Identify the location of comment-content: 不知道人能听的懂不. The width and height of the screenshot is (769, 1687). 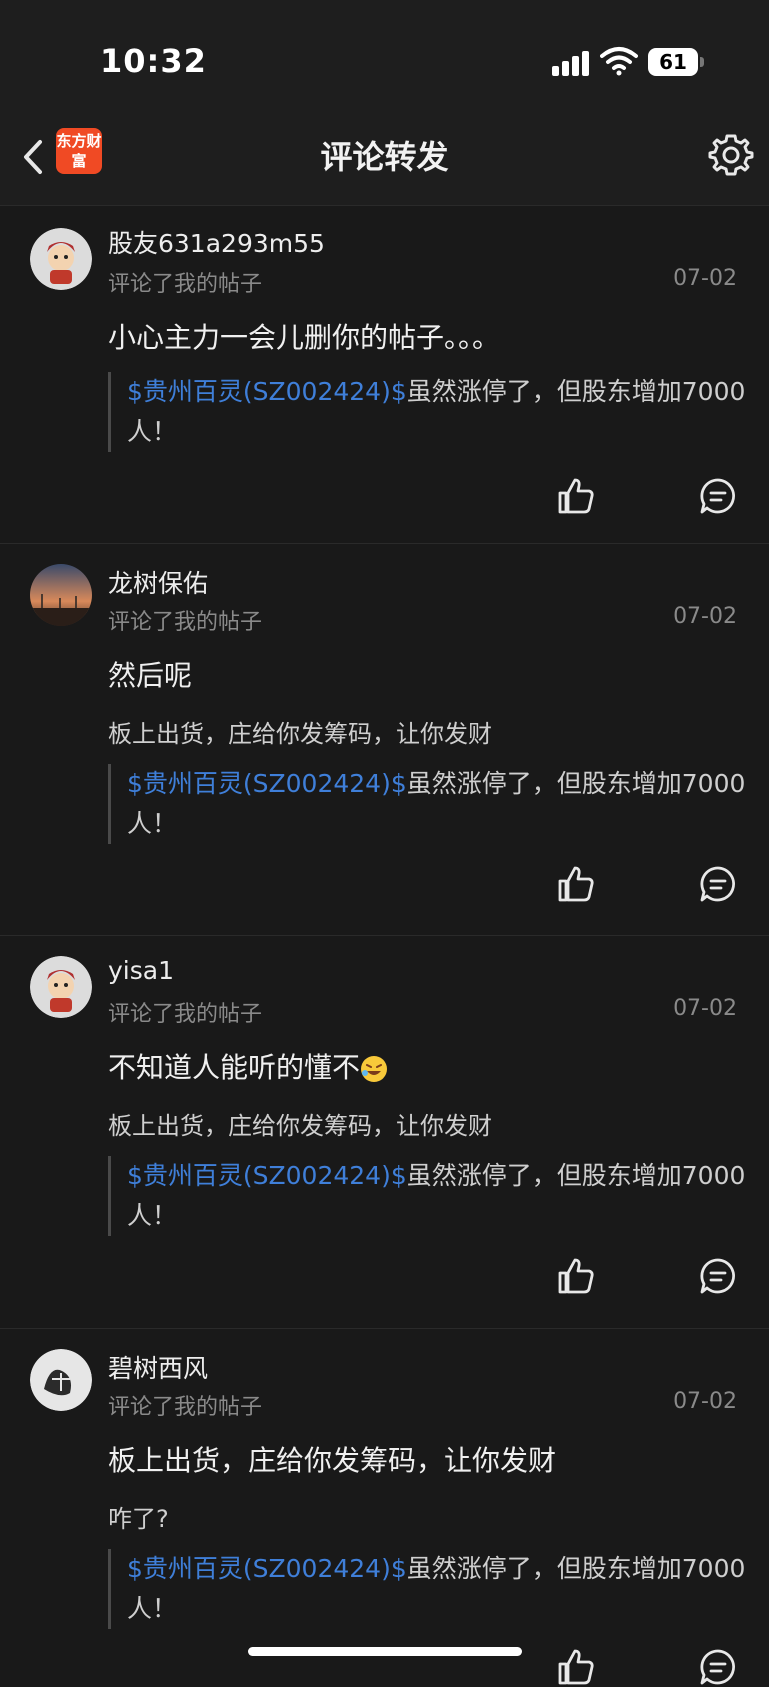
(248, 1066).